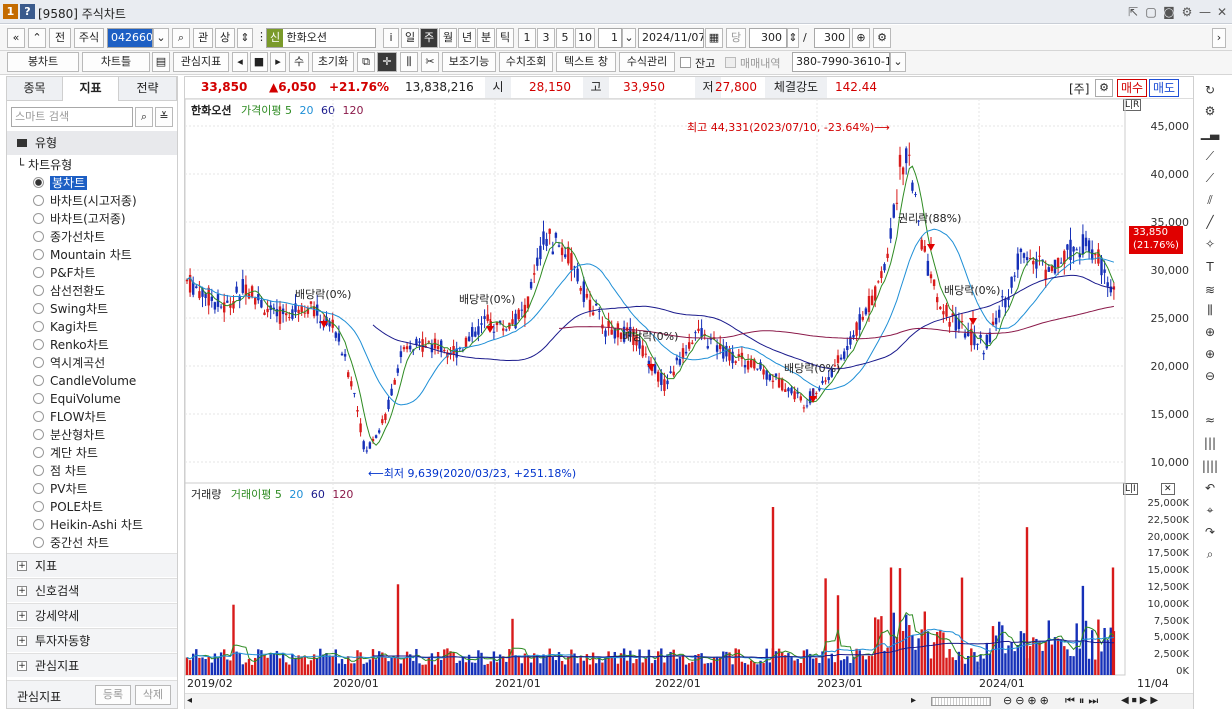 This screenshot has height=715, width=1232. I want to click on stop-icon: ■, so click(259, 62).